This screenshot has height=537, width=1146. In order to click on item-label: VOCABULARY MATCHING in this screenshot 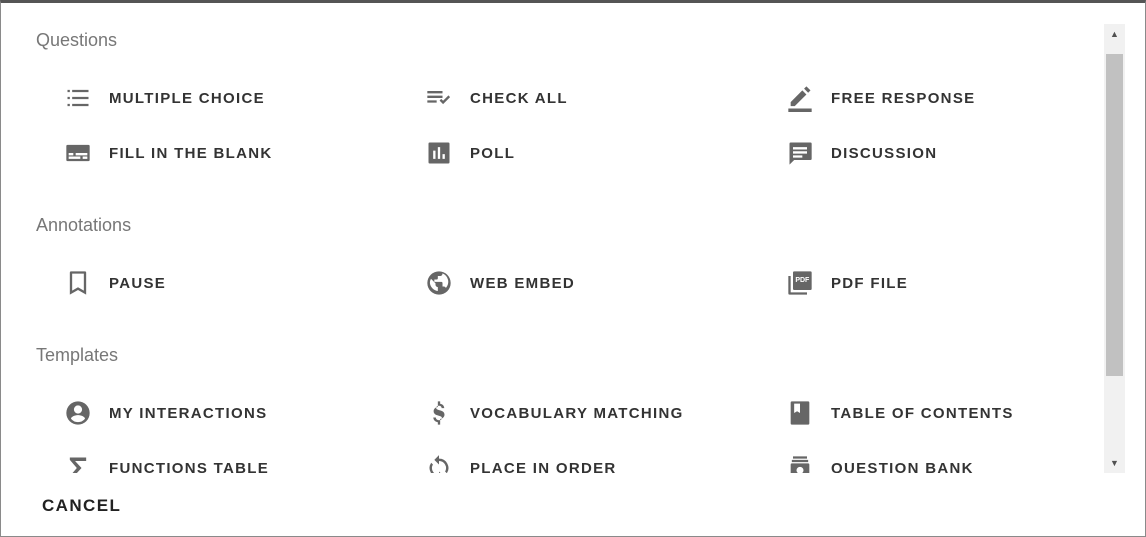, I will do `click(577, 413)`.